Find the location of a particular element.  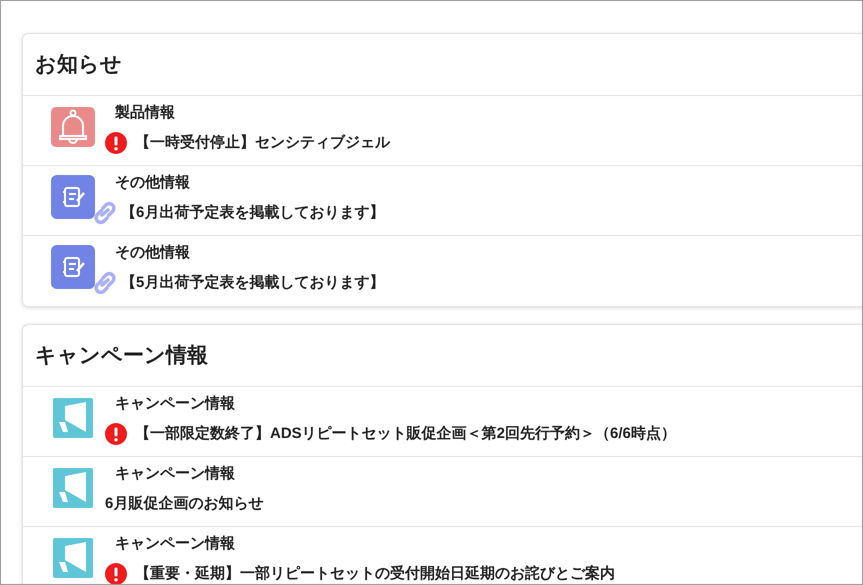

notice-item: その他情報 【6月出荷予定表を掲載しております】 is located at coordinates (442, 201).